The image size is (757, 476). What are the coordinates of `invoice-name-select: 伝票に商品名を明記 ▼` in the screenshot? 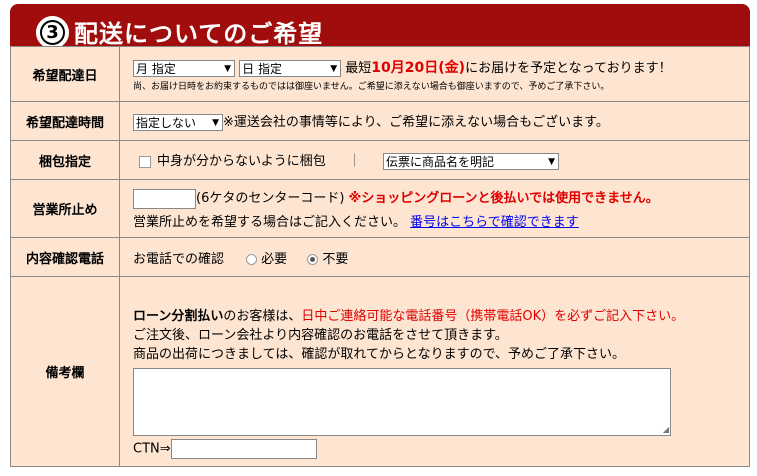 It's located at (471, 161).